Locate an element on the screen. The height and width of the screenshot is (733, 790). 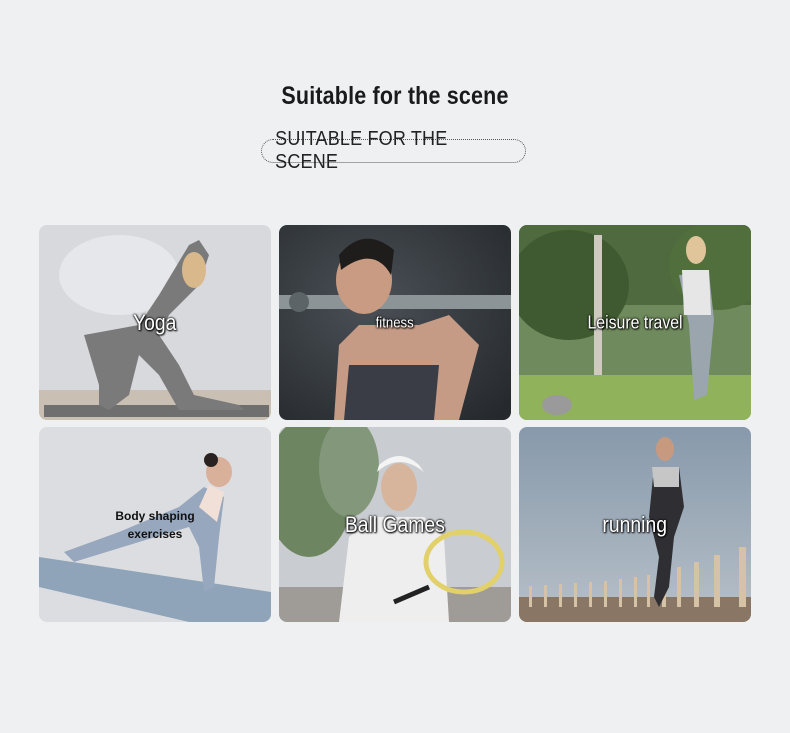
scene-card-fitness: fitness is located at coordinates (395, 322).